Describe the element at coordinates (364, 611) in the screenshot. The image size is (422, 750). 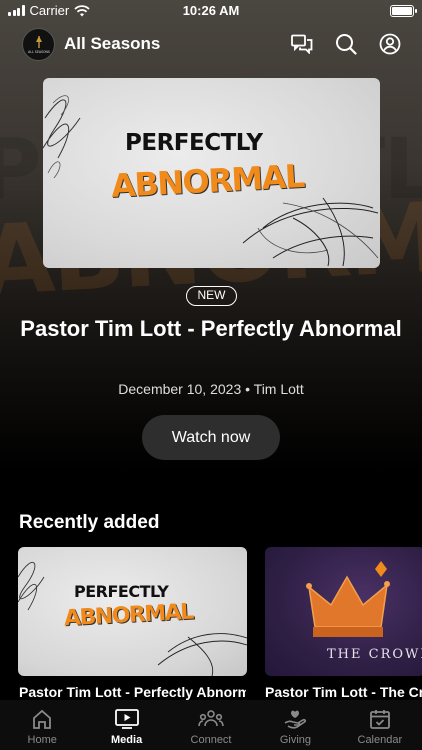
I see `crown-icon: THE CROWN` at that location.